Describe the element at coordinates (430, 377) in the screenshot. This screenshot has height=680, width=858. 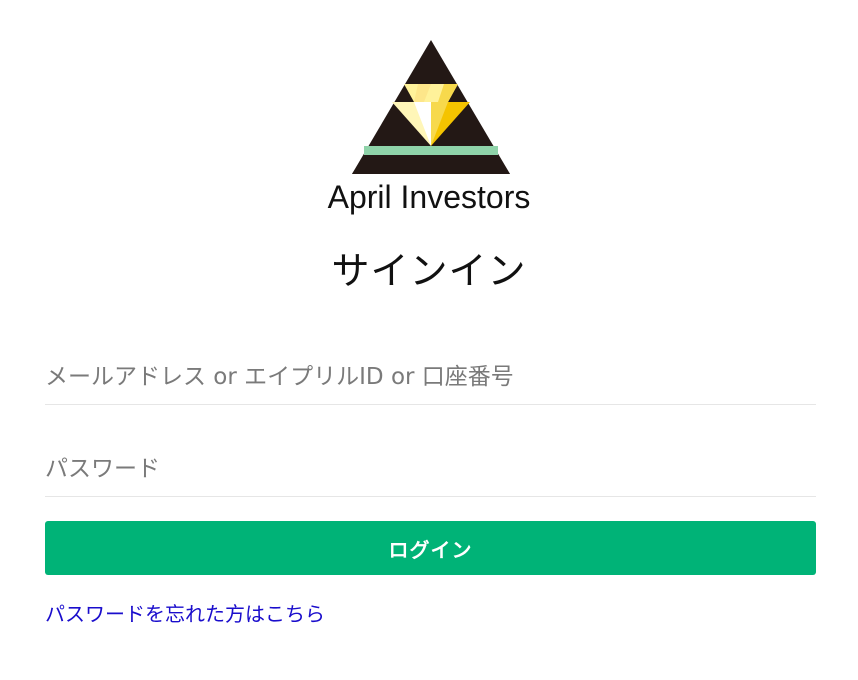
I see `email-input` at that location.